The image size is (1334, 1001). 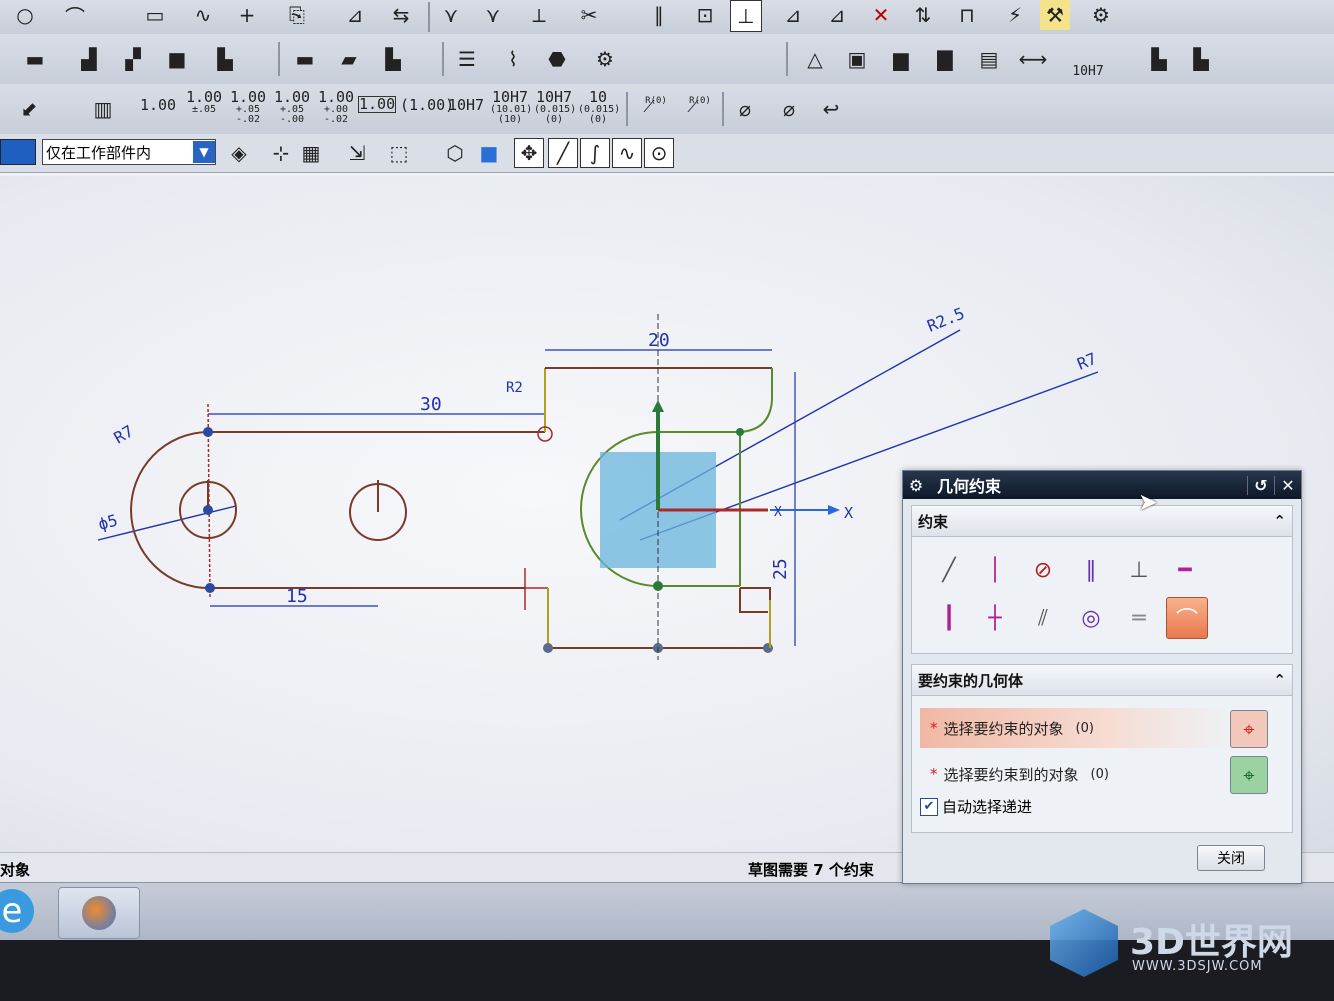 What do you see at coordinates (780, 569) in the screenshot?
I see `dim-25-label: 25` at bounding box center [780, 569].